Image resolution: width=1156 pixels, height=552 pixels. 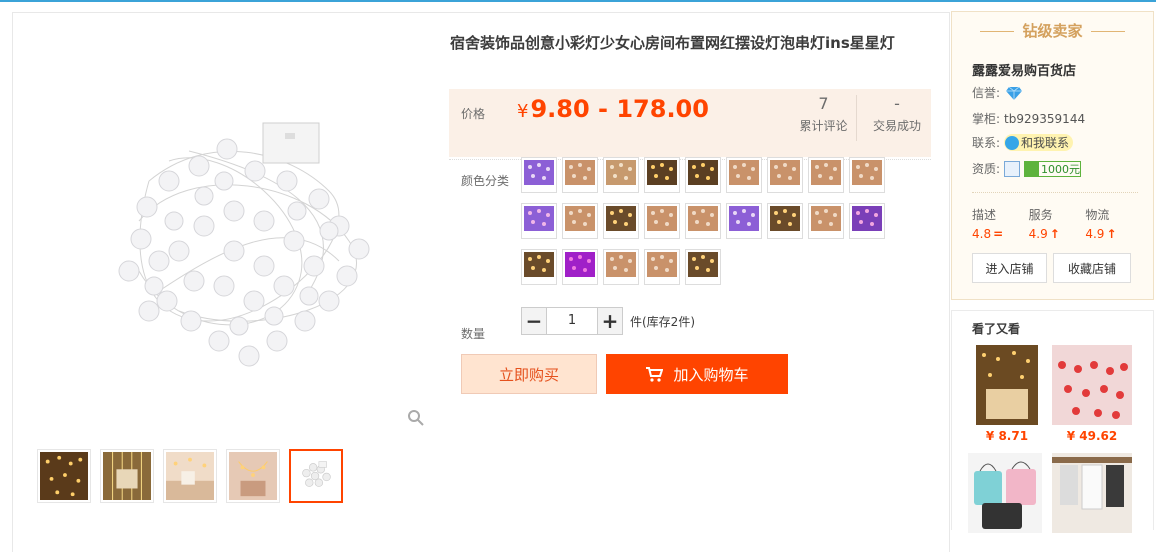 I want to click on thumbnail-strip, so click(x=194, y=476).